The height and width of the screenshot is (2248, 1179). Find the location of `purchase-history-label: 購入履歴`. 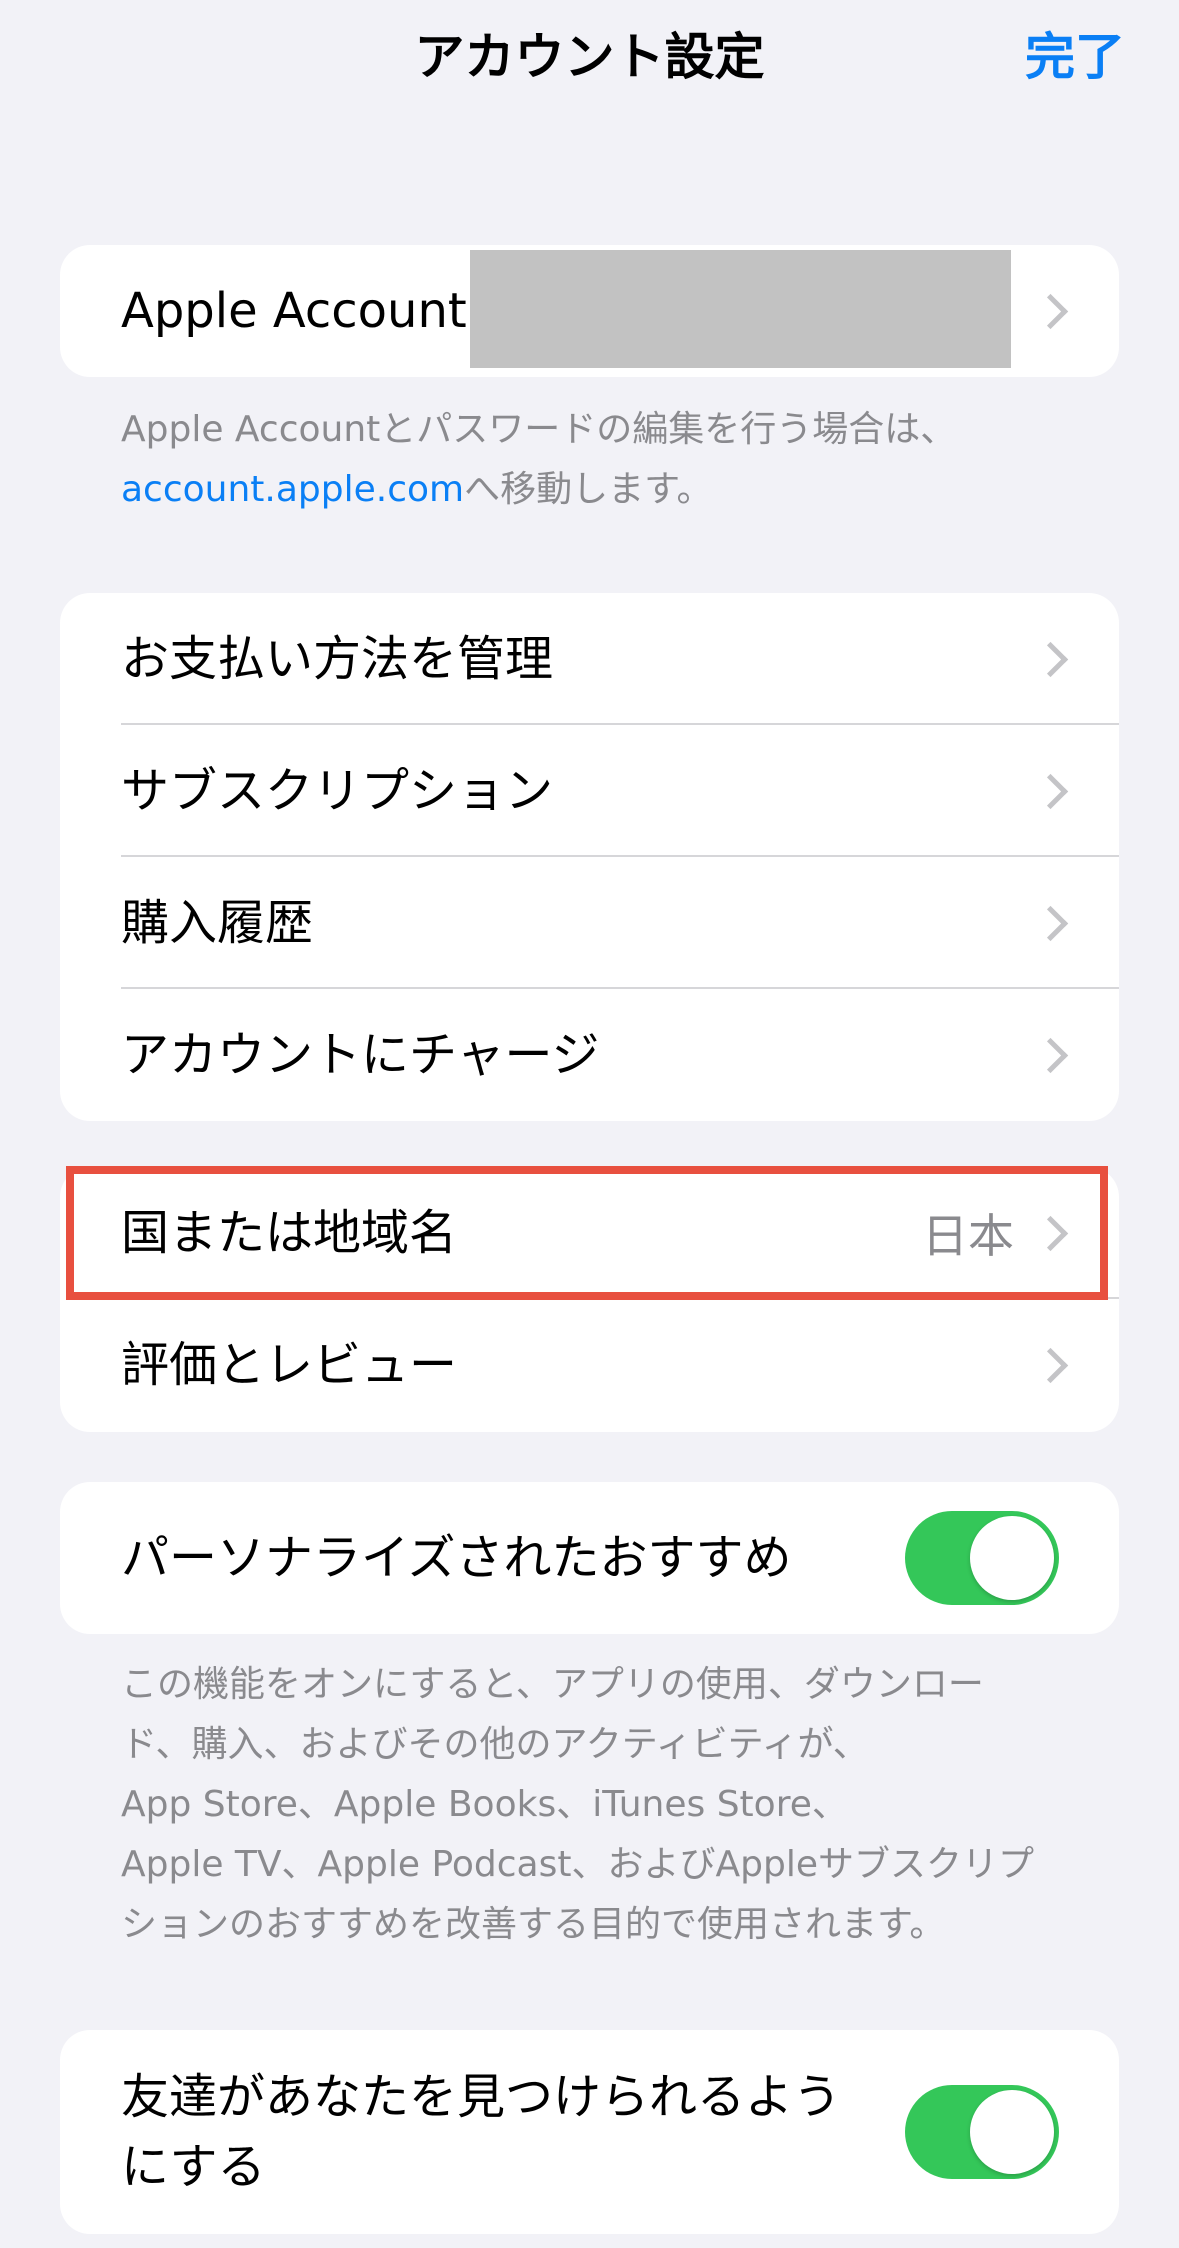

purchase-history-label: 購入履歴 is located at coordinates (217, 923).